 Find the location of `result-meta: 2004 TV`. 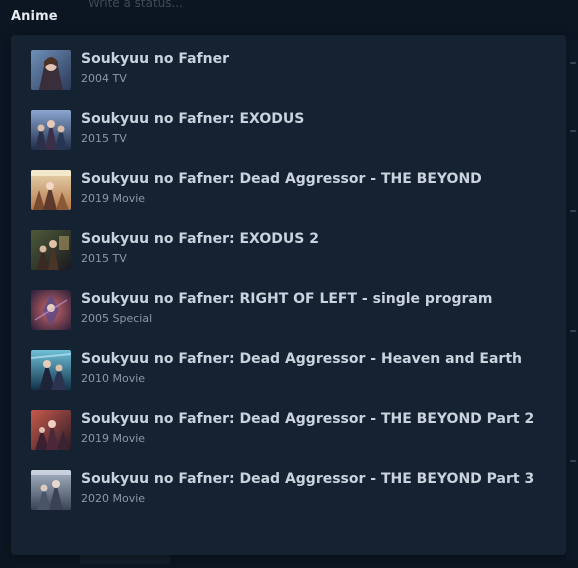

result-meta: 2004 TV is located at coordinates (104, 78).